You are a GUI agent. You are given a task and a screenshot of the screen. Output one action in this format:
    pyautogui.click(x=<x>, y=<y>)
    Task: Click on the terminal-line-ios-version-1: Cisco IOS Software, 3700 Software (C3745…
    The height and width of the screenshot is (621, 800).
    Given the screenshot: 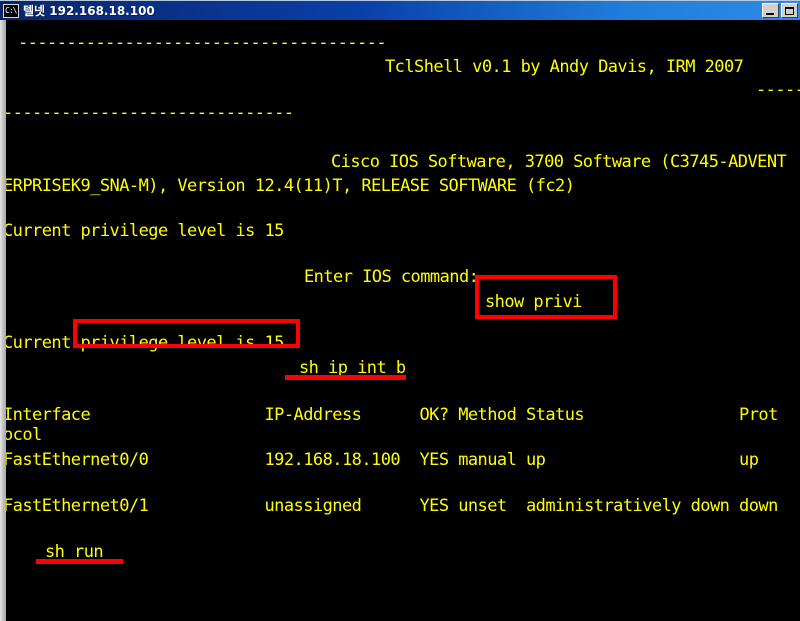 What is the action you would take?
    pyautogui.click(x=559, y=162)
    